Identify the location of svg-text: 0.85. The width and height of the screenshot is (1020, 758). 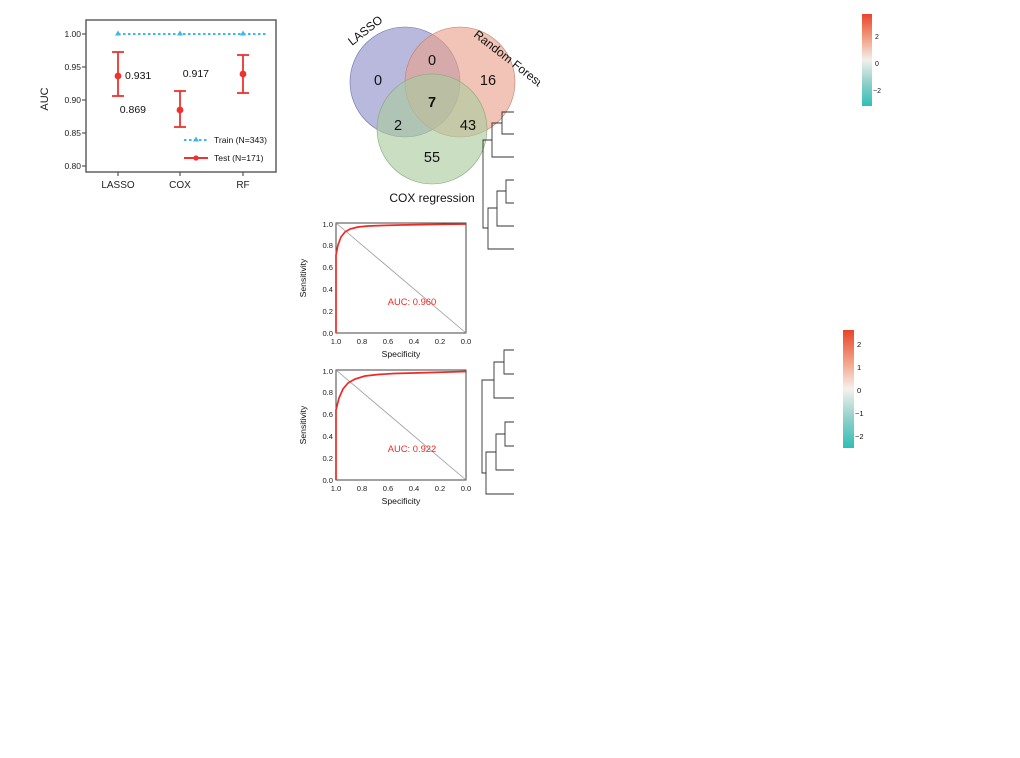
(72, 133).